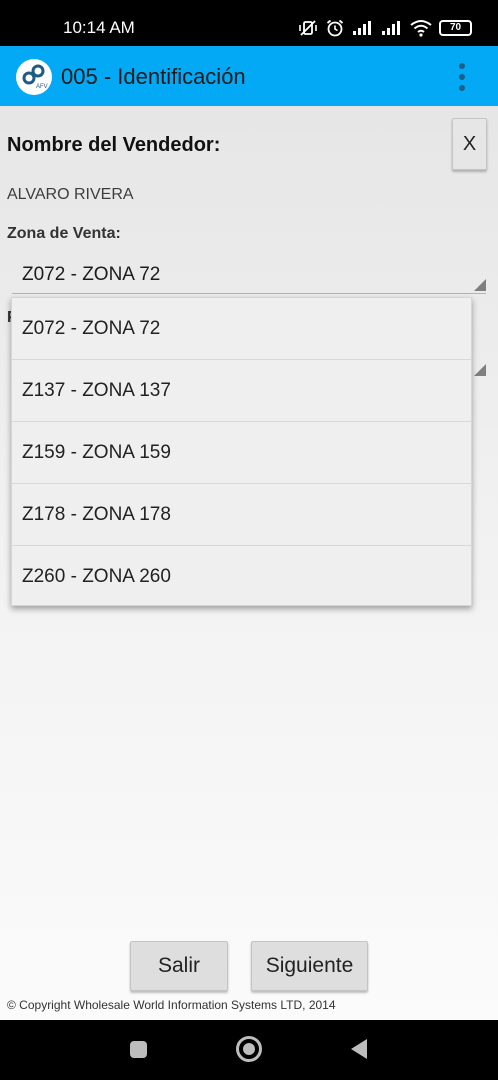 Image resolution: width=498 pixels, height=1080 pixels. Describe the element at coordinates (469, 144) in the screenshot. I see `close-button: X` at that location.